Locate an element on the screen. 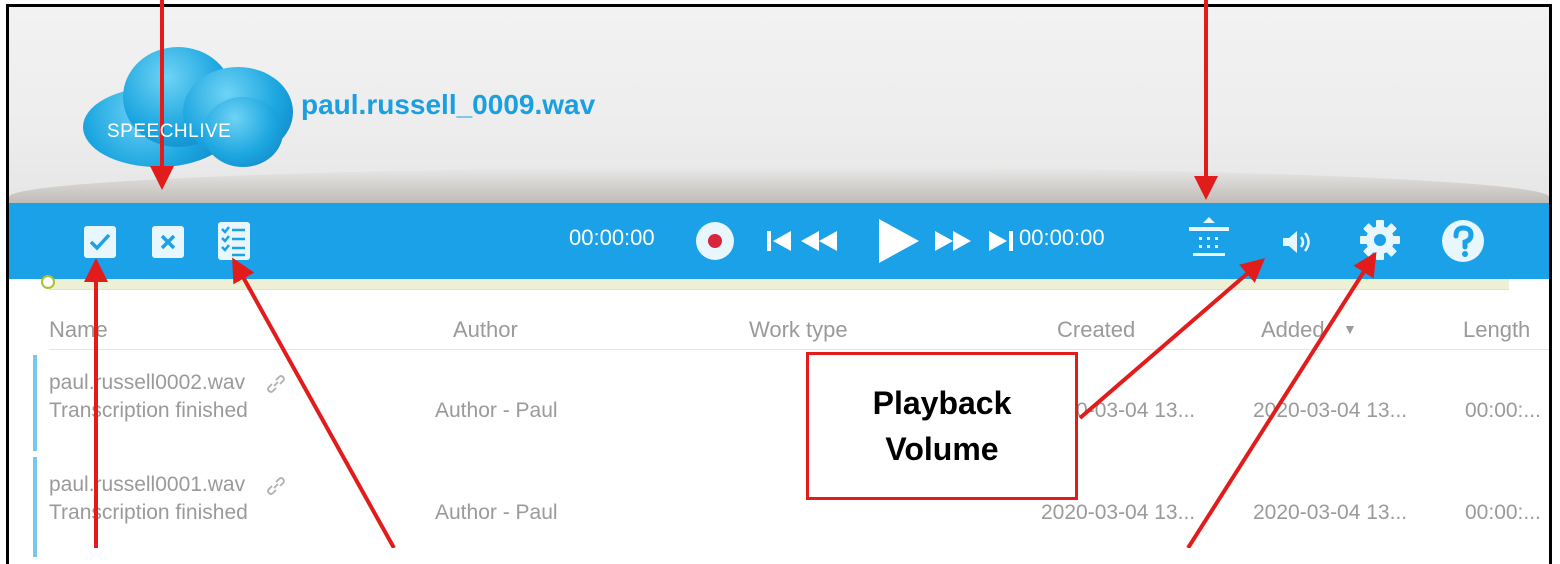  arrow-to-volume is located at coordinates (1172, 339).